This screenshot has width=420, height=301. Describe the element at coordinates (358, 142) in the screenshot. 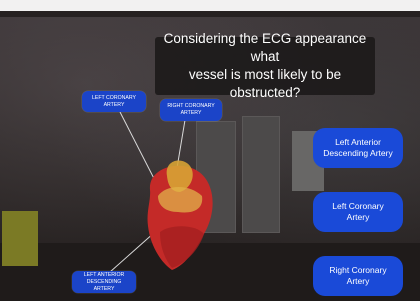

I see `answer-line-1: Left Anterior` at that location.